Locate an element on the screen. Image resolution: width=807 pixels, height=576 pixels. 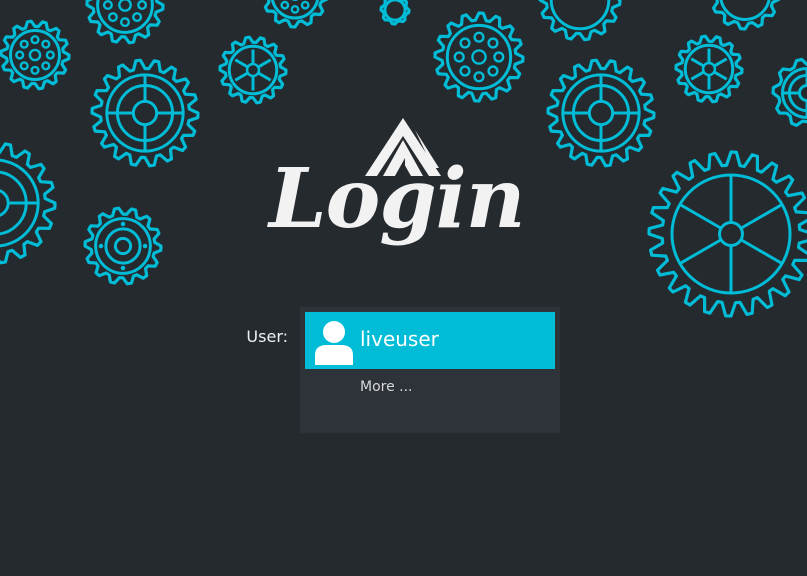
user-list-item: liveuser is located at coordinates (430, 340).